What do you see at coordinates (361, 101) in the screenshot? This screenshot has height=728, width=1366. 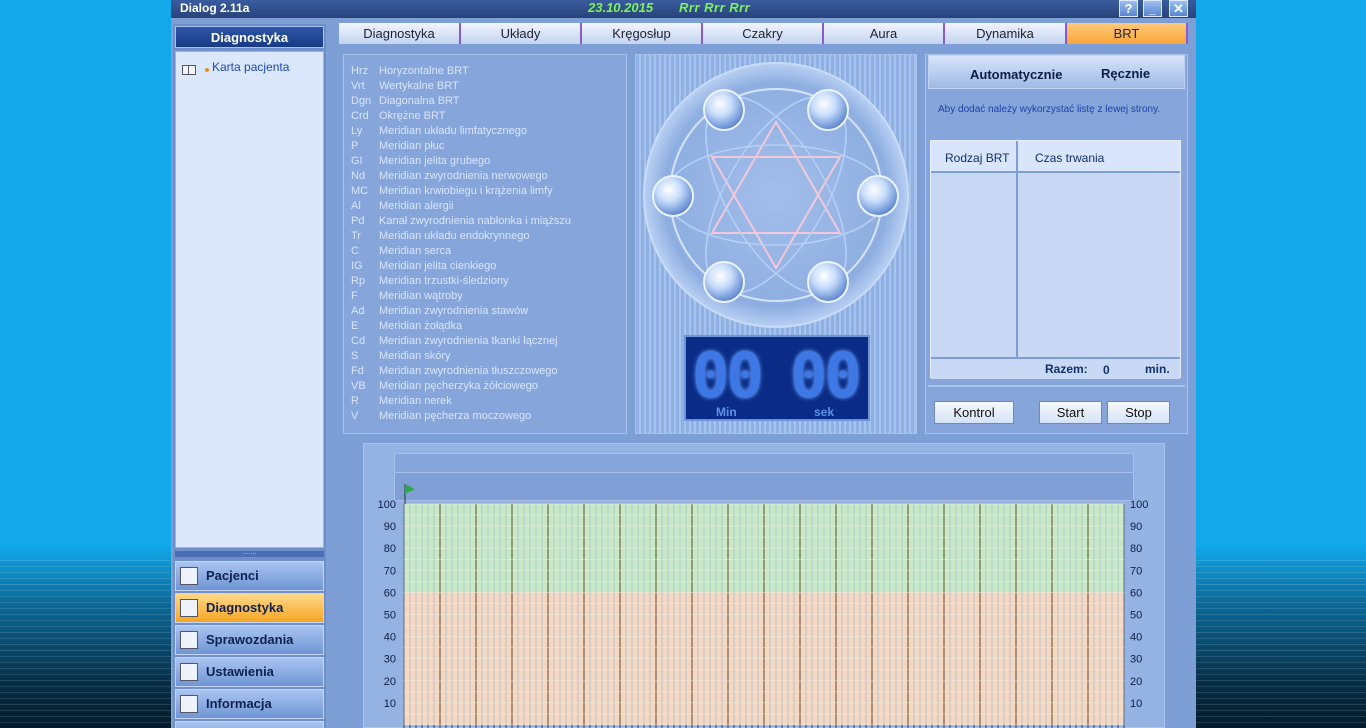 I see `brt-code: Dgn` at bounding box center [361, 101].